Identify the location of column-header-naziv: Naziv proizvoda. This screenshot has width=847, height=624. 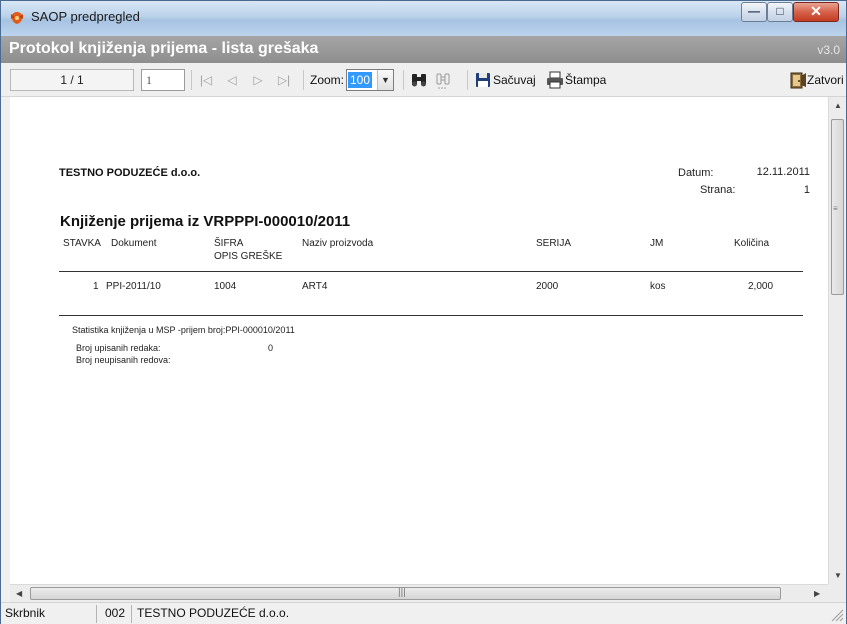
(338, 243).